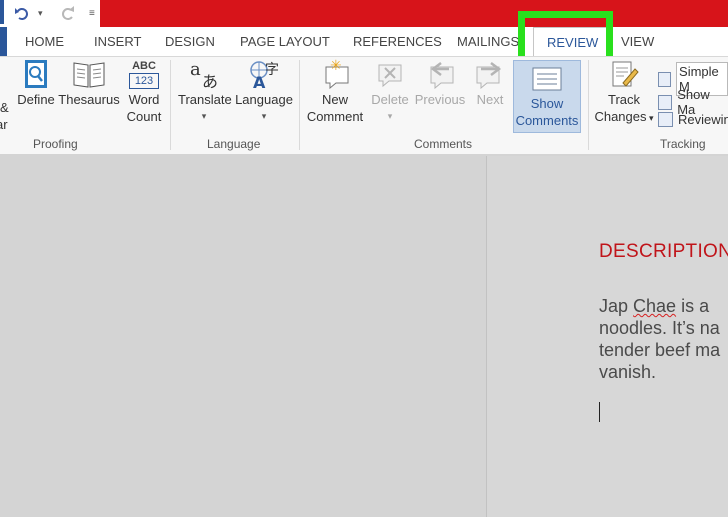  I want to click on thesaurus-button: Thesaurus, so click(89, 83).